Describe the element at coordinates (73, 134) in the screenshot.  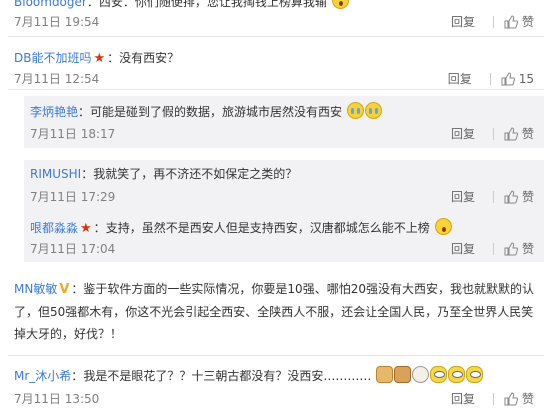
I see `comment-time: 7月11日 18:17` at that location.